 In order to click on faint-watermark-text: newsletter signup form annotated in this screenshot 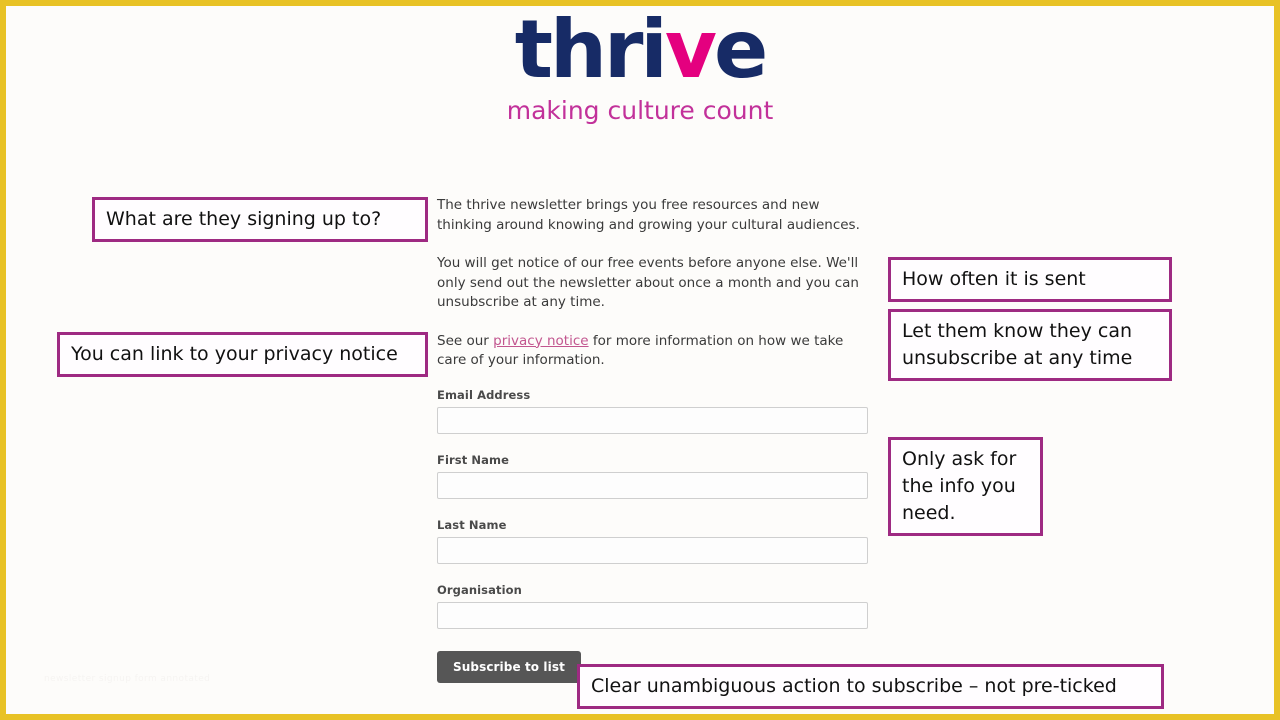, I will do `click(127, 679)`.